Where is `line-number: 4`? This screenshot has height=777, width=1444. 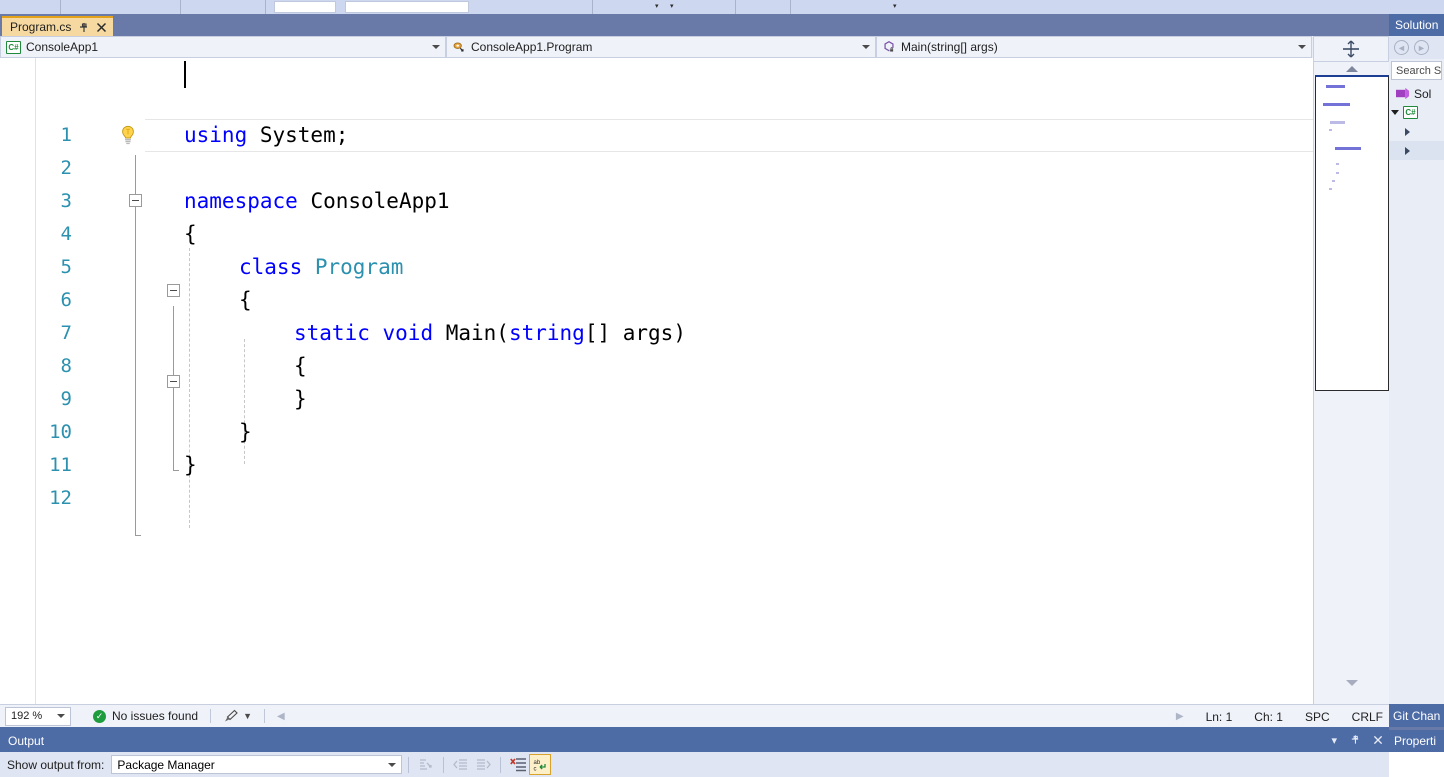
line-number: 4 is located at coordinates (66, 234).